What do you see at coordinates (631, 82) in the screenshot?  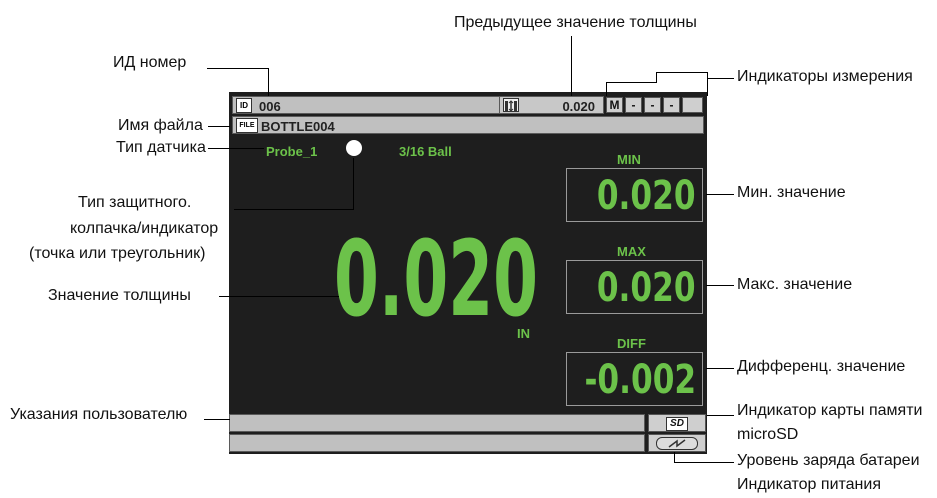 I see `leader-indicators-h1` at bounding box center [631, 82].